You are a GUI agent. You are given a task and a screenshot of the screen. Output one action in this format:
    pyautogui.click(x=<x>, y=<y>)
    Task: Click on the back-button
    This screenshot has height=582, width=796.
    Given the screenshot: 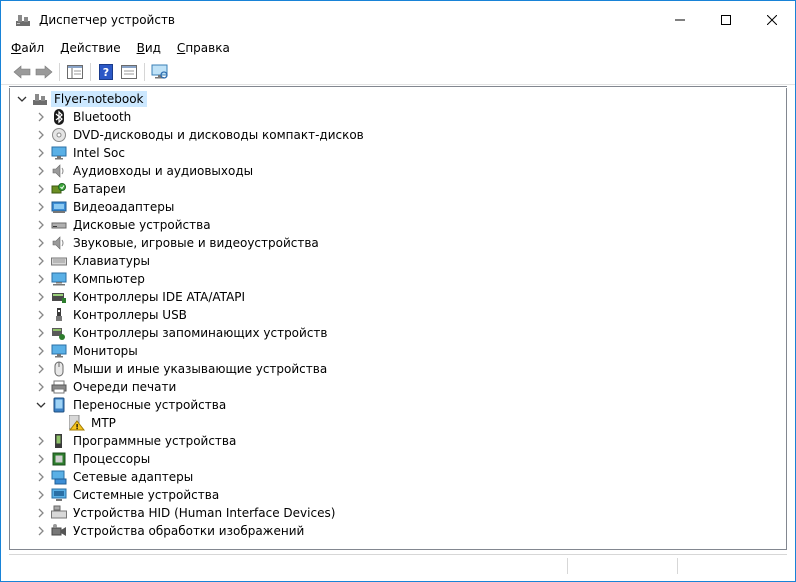 What is the action you would take?
    pyautogui.click(x=22, y=72)
    